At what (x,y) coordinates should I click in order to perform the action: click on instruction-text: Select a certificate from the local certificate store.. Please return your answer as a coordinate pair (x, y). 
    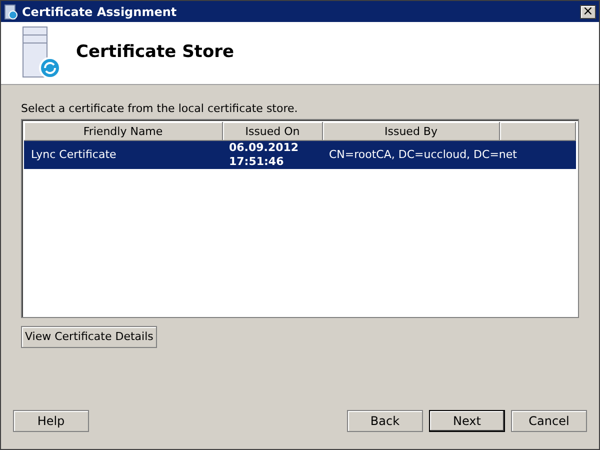
    Looking at the image, I should click on (160, 108).